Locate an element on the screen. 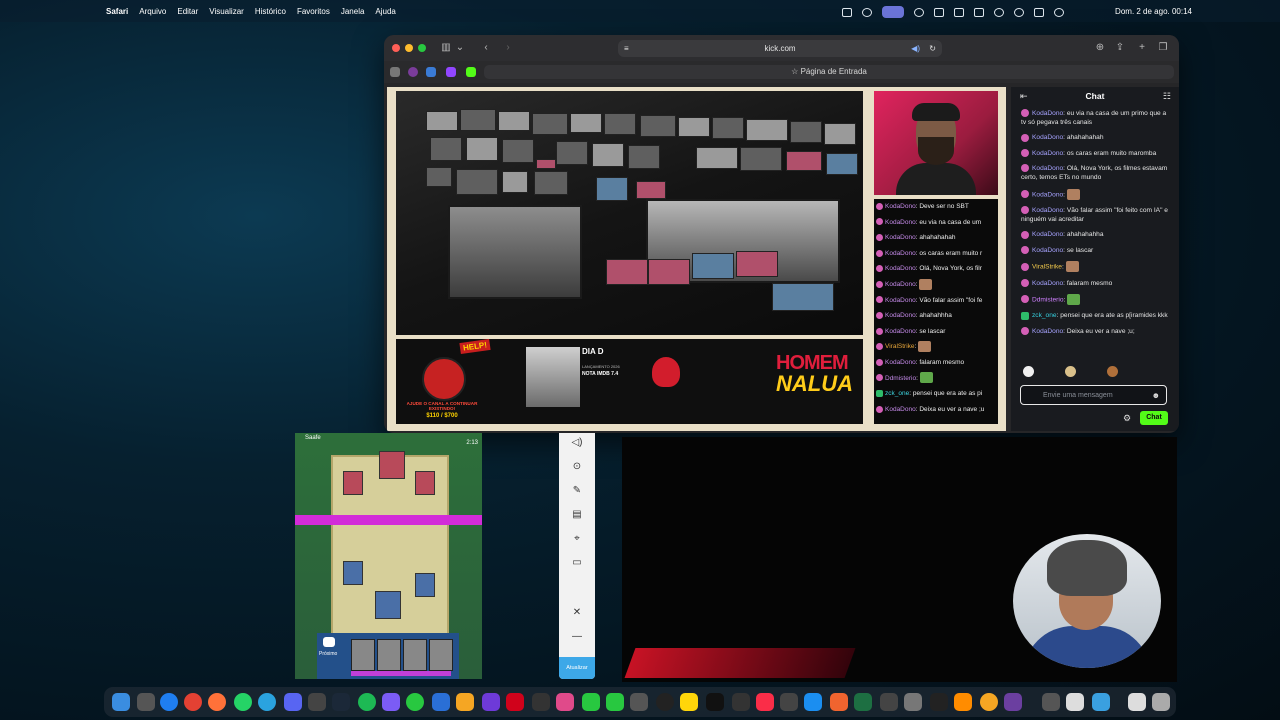  document-icon is located at coordinates (1075, 702).